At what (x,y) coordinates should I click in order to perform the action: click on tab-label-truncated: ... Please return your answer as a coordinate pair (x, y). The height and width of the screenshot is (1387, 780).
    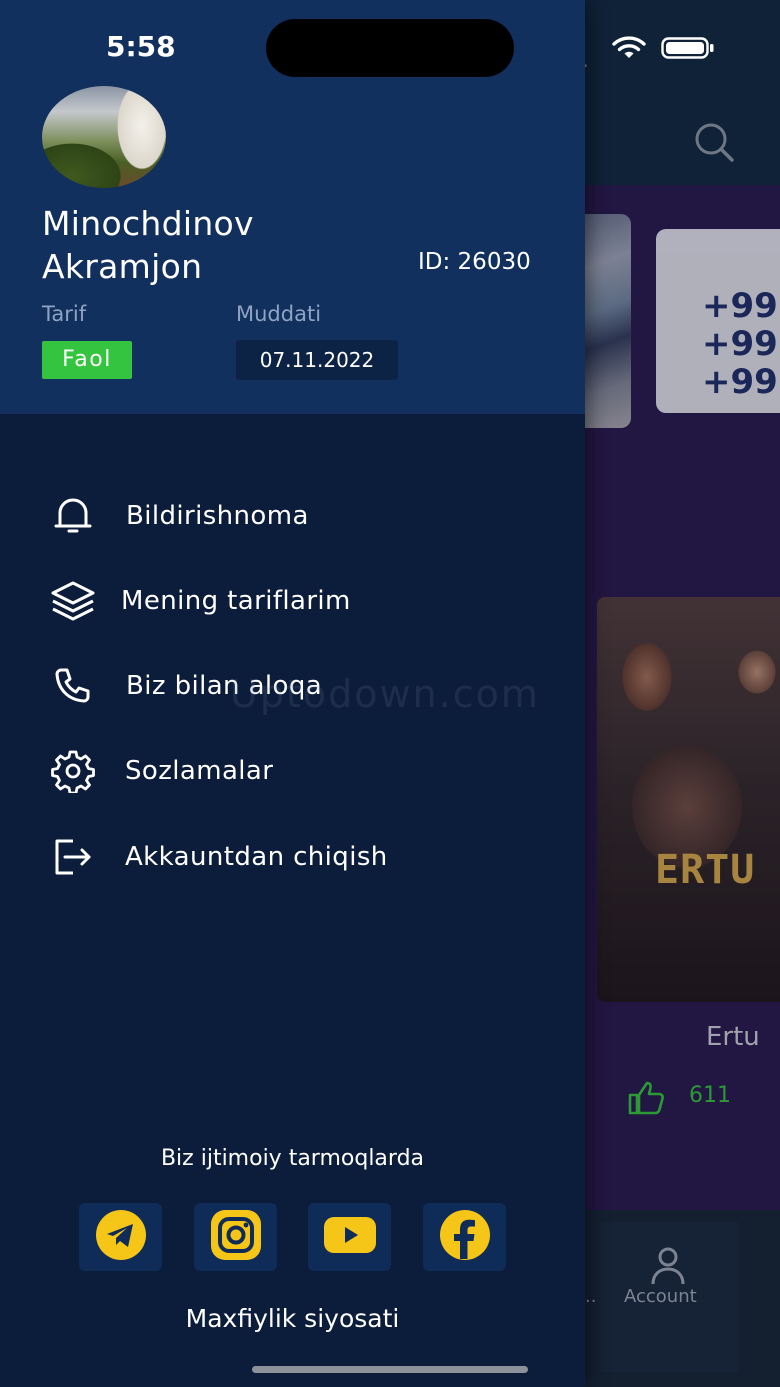
    Looking at the image, I should click on (591, 1296).